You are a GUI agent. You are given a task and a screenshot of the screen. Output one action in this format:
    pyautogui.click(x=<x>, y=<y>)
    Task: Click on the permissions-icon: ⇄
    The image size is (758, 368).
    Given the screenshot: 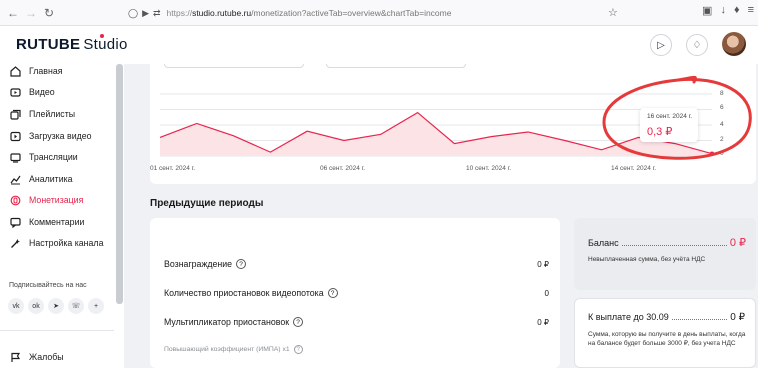 What is the action you would take?
    pyautogui.click(x=157, y=13)
    